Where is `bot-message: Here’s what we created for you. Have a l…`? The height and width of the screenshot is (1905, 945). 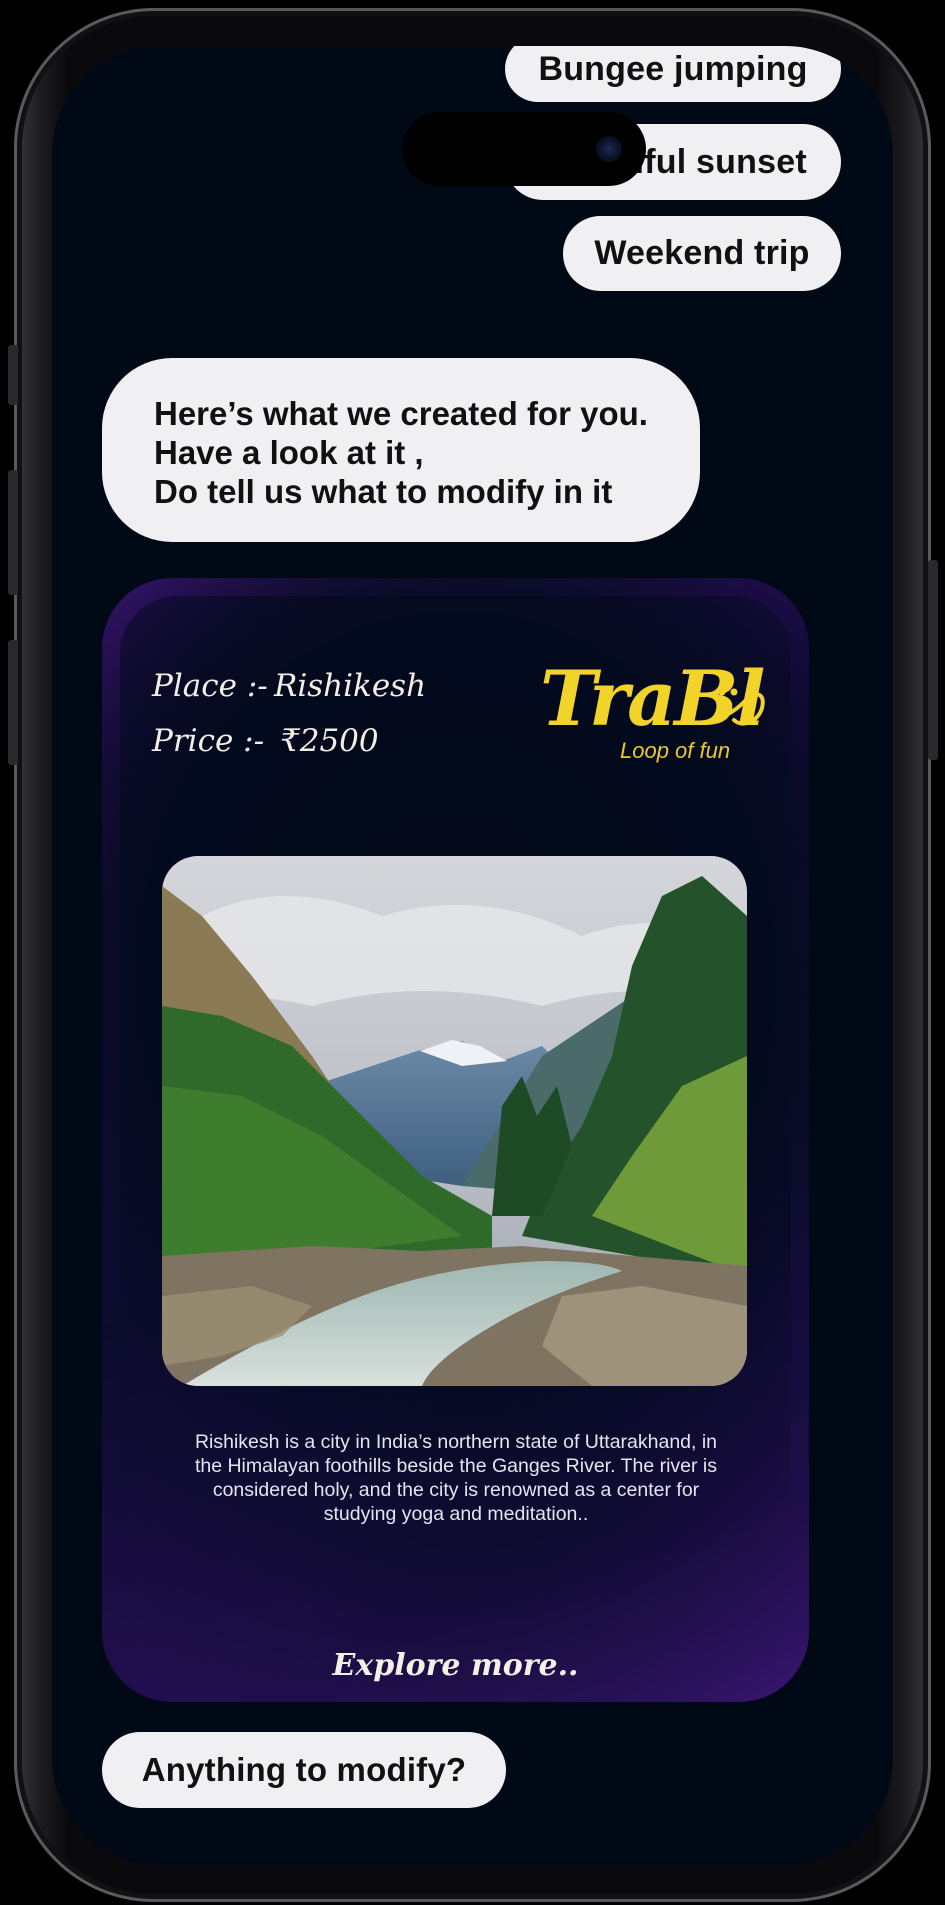
bot-message: Here’s what we created for you. Have a l… is located at coordinates (401, 450).